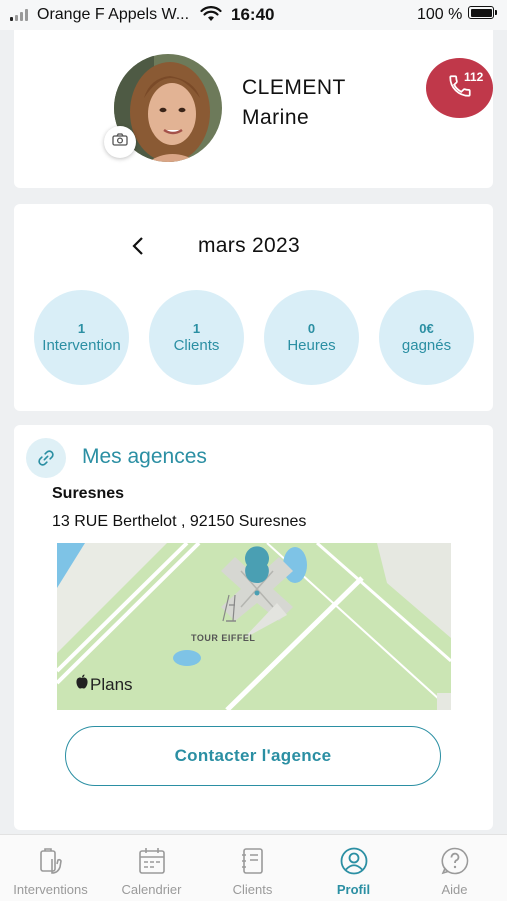 This screenshot has height=901, width=507. I want to click on battery-icon, so click(482, 12).